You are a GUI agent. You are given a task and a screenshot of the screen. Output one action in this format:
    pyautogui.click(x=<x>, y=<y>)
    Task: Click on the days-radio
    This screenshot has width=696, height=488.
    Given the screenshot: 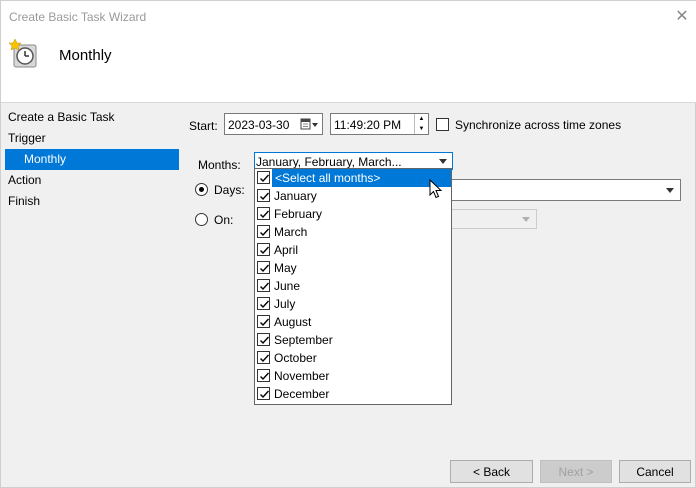 What is the action you would take?
    pyautogui.click(x=201, y=189)
    